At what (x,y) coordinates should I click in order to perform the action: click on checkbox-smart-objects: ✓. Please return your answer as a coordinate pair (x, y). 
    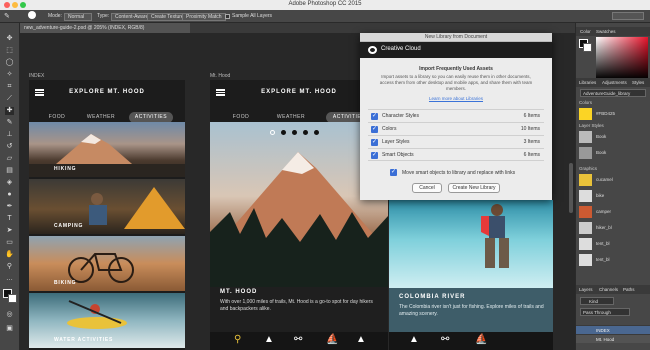
    Looking at the image, I should click on (374, 155).